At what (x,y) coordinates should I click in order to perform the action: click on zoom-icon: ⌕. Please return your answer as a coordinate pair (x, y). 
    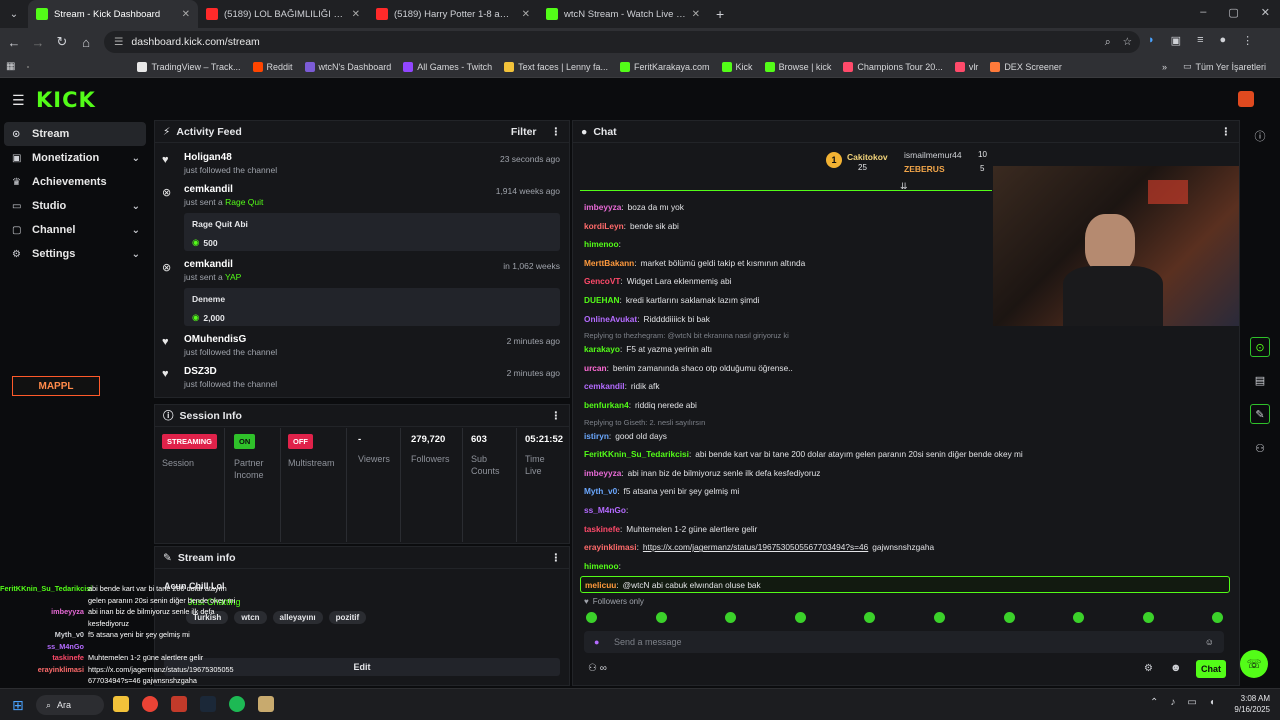
    Looking at the image, I should click on (1108, 42).